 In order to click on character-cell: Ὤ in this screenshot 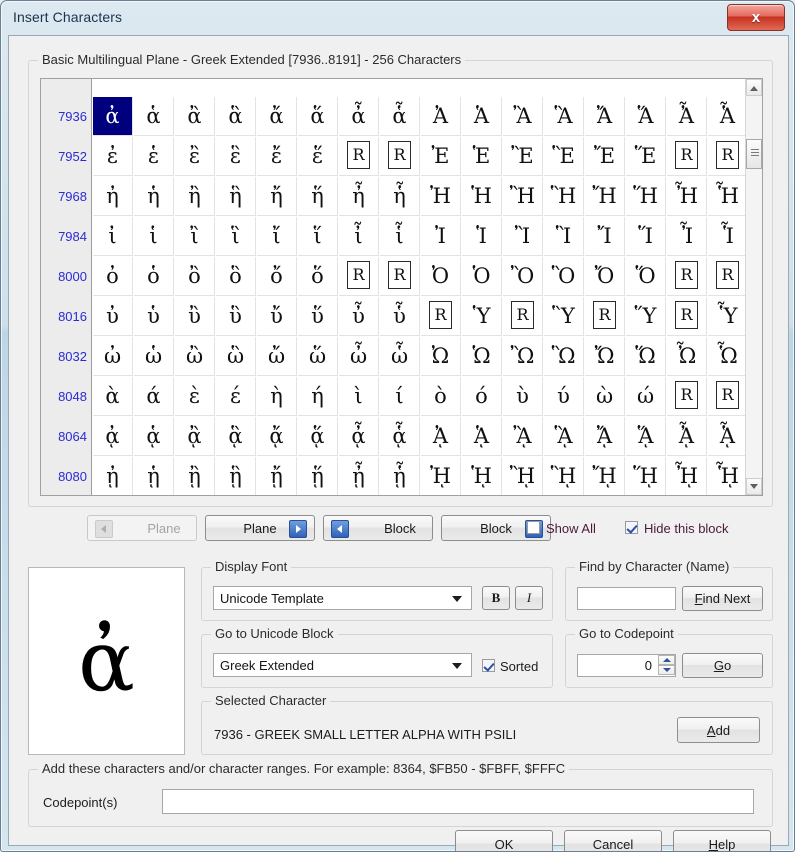, I will do `click(605, 356)`.